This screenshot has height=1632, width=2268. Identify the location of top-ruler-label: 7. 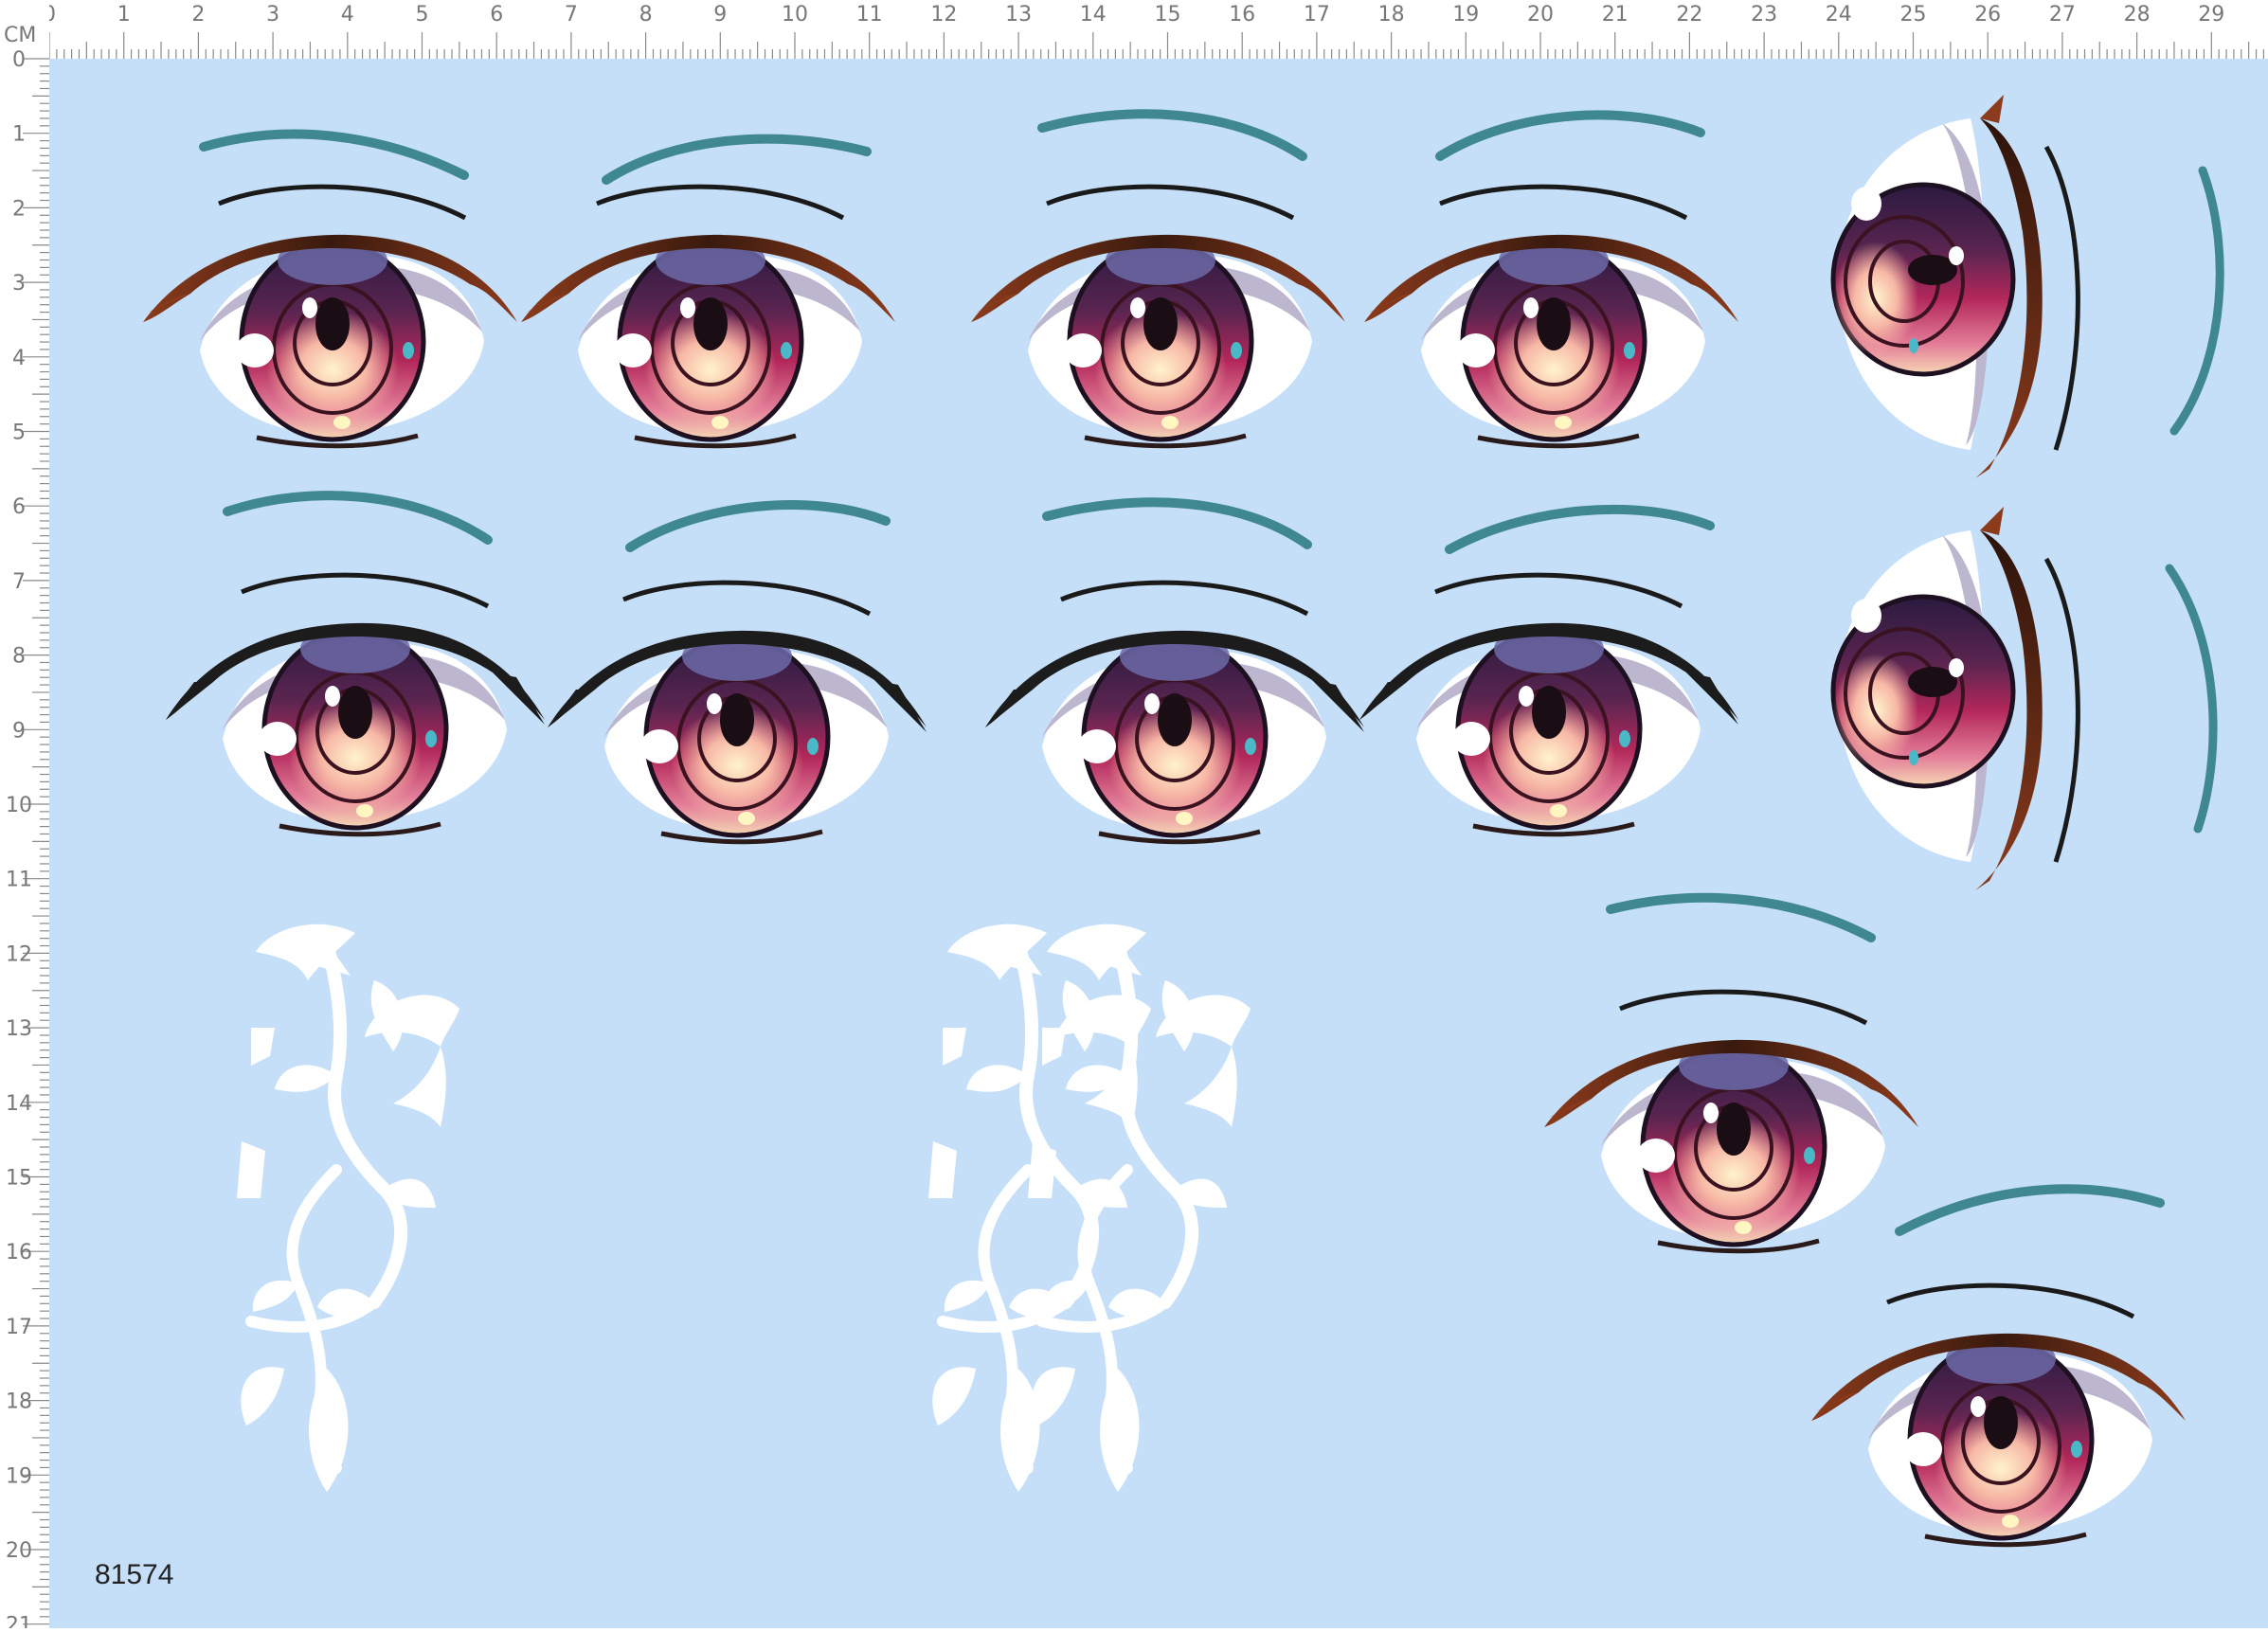
(571, 15).